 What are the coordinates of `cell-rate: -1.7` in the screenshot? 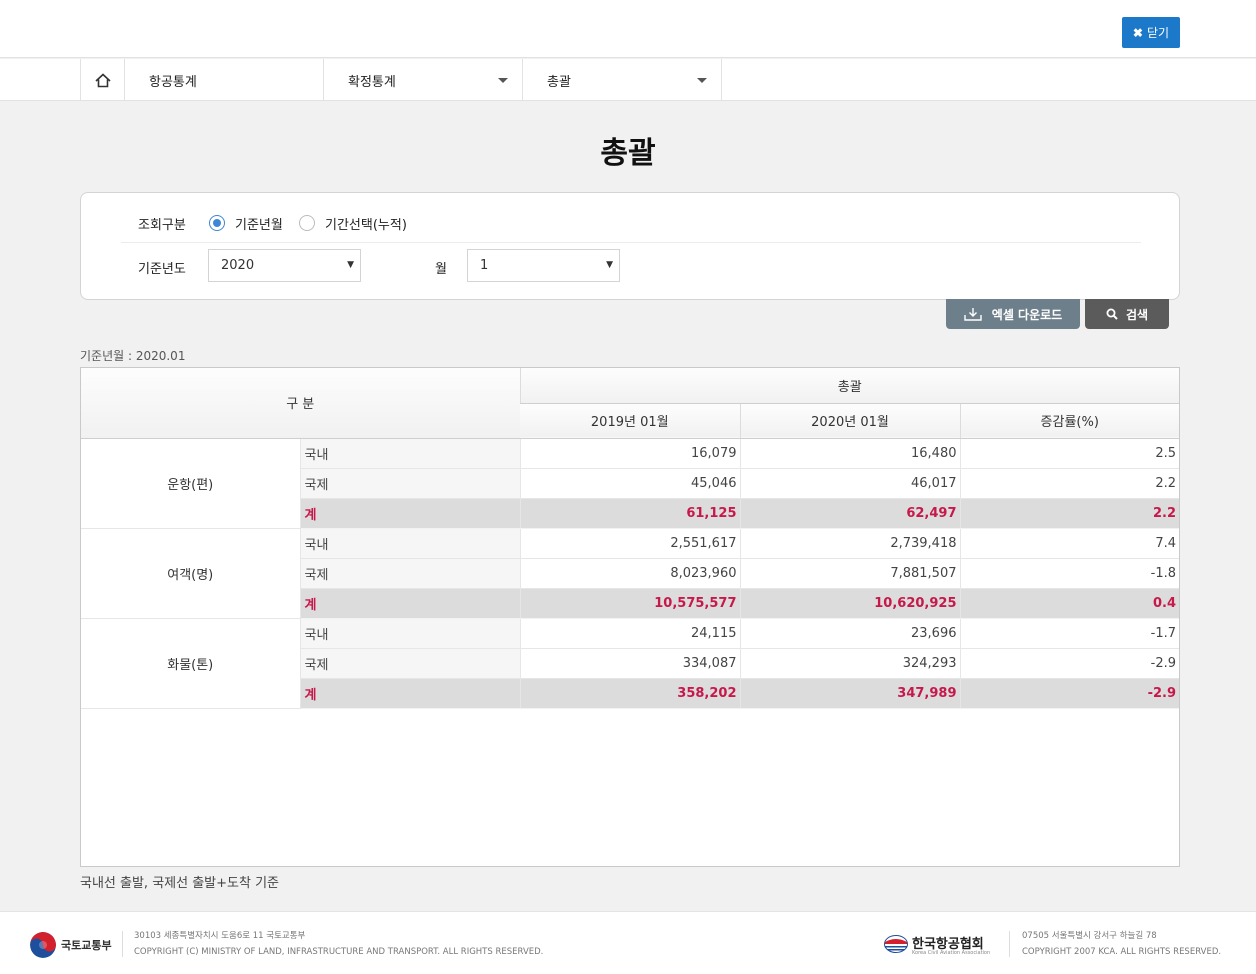 It's located at (1069, 633).